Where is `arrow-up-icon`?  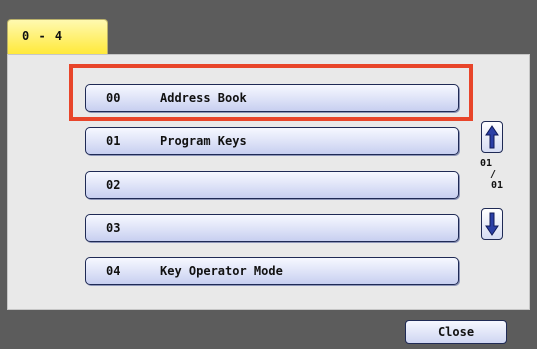
arrow-up-icon is located at coordinates (492, 137).